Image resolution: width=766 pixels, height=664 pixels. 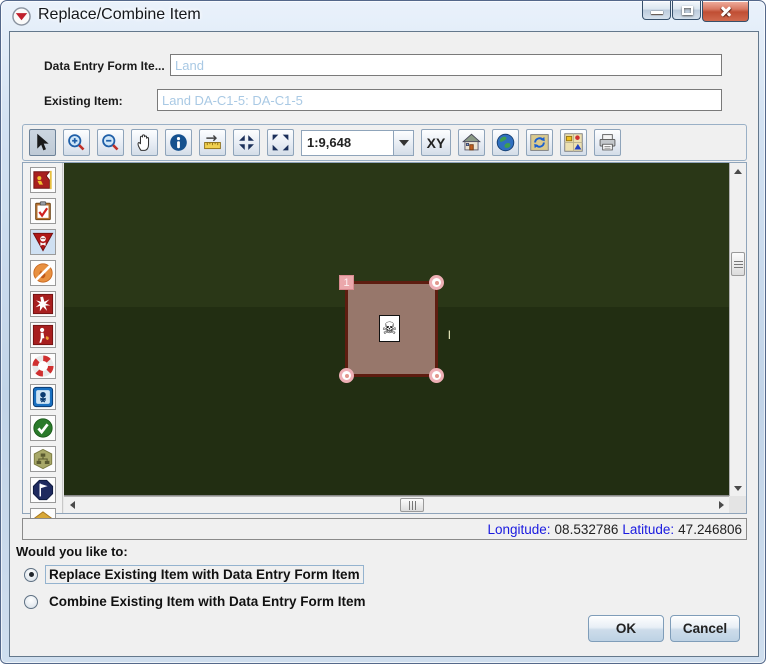 I want to click on evacuee-tool-button, so click(x=42, y=335).